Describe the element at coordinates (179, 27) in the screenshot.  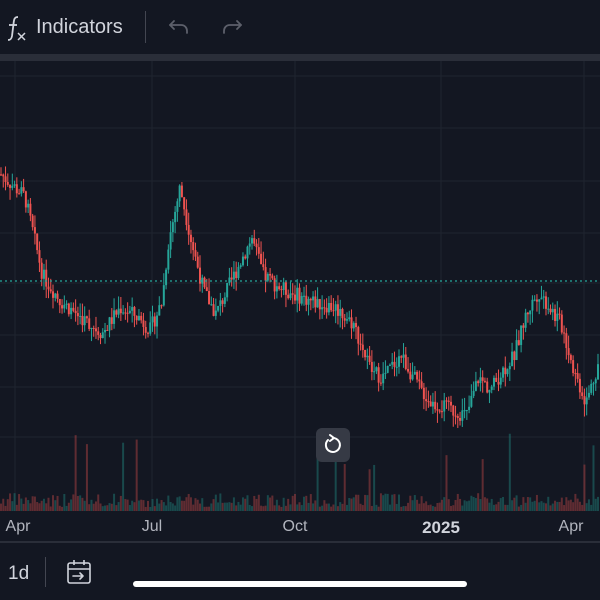
I see `undo-icon` at that location.